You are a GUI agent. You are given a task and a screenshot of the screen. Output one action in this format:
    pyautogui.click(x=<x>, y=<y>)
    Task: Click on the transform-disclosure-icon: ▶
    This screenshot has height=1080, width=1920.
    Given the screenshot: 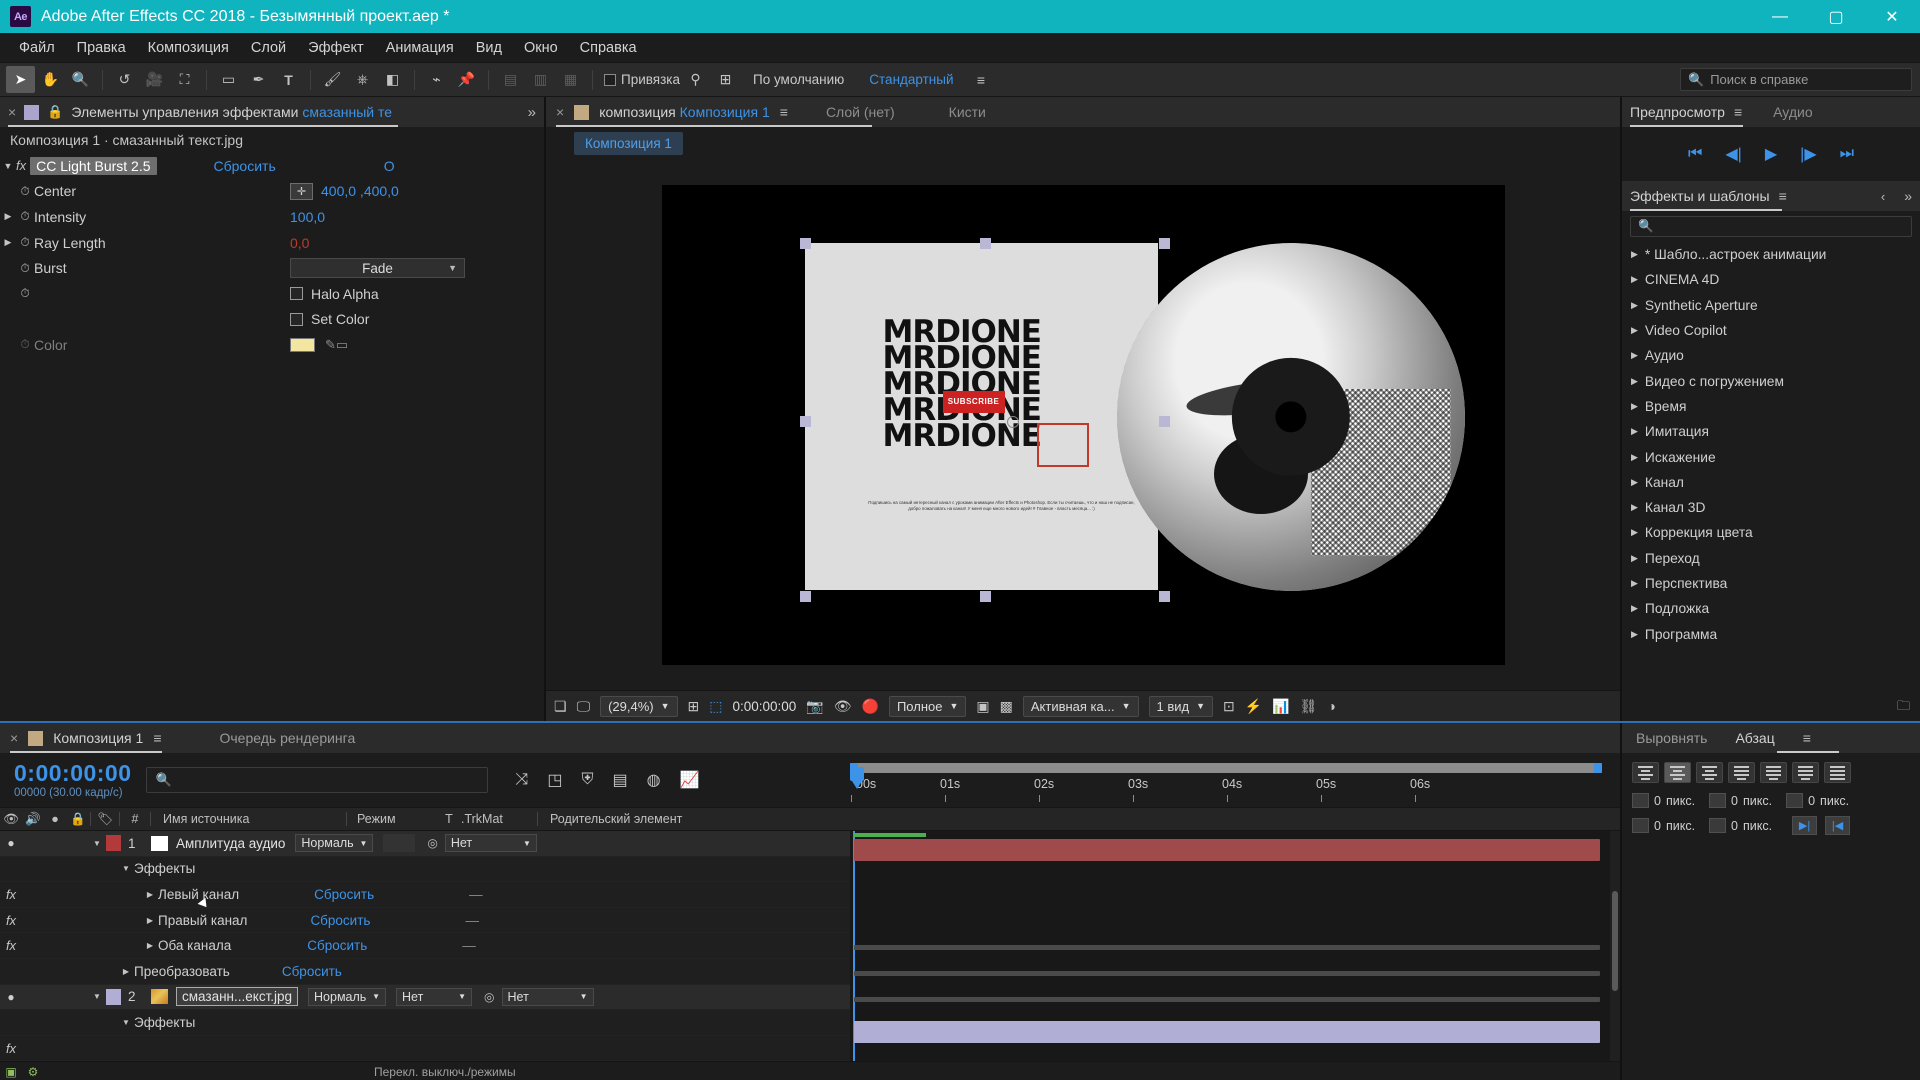 What is the action you would take?
    pyautogui.click(x=126, y=971)
    